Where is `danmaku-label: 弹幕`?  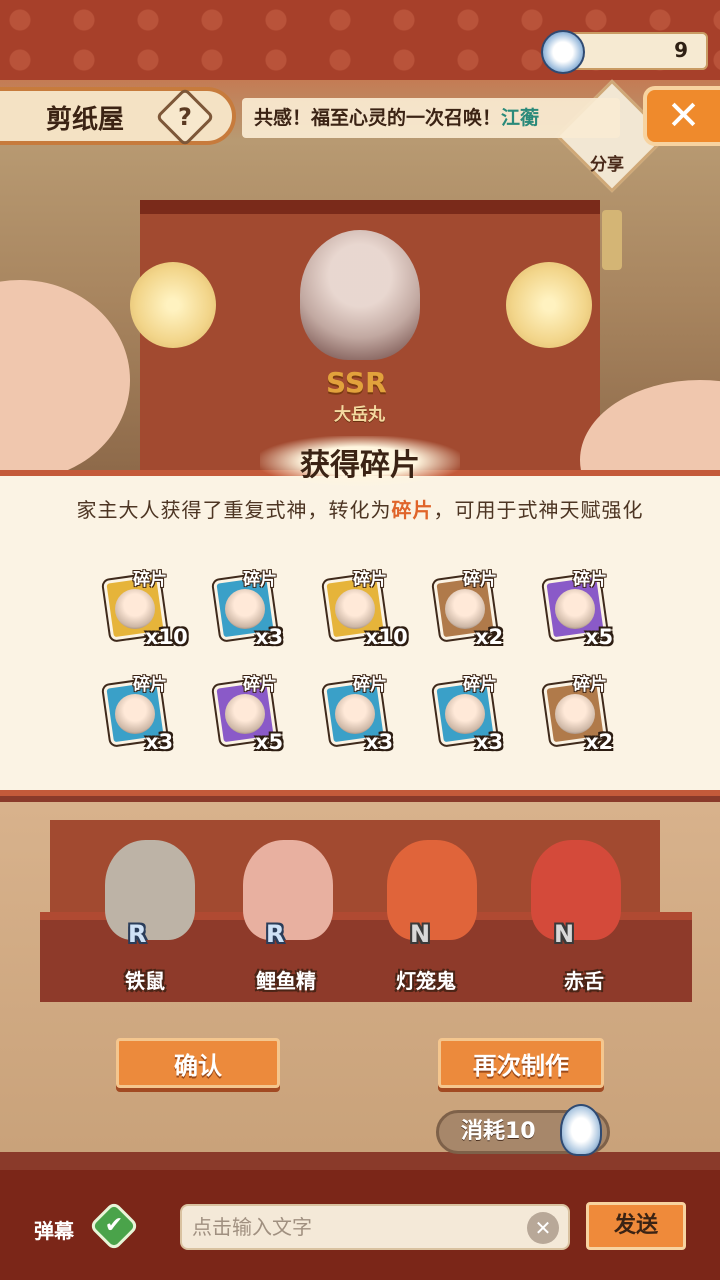 danmaku-label: 弹幕 is located at coordinates (54, 1231).